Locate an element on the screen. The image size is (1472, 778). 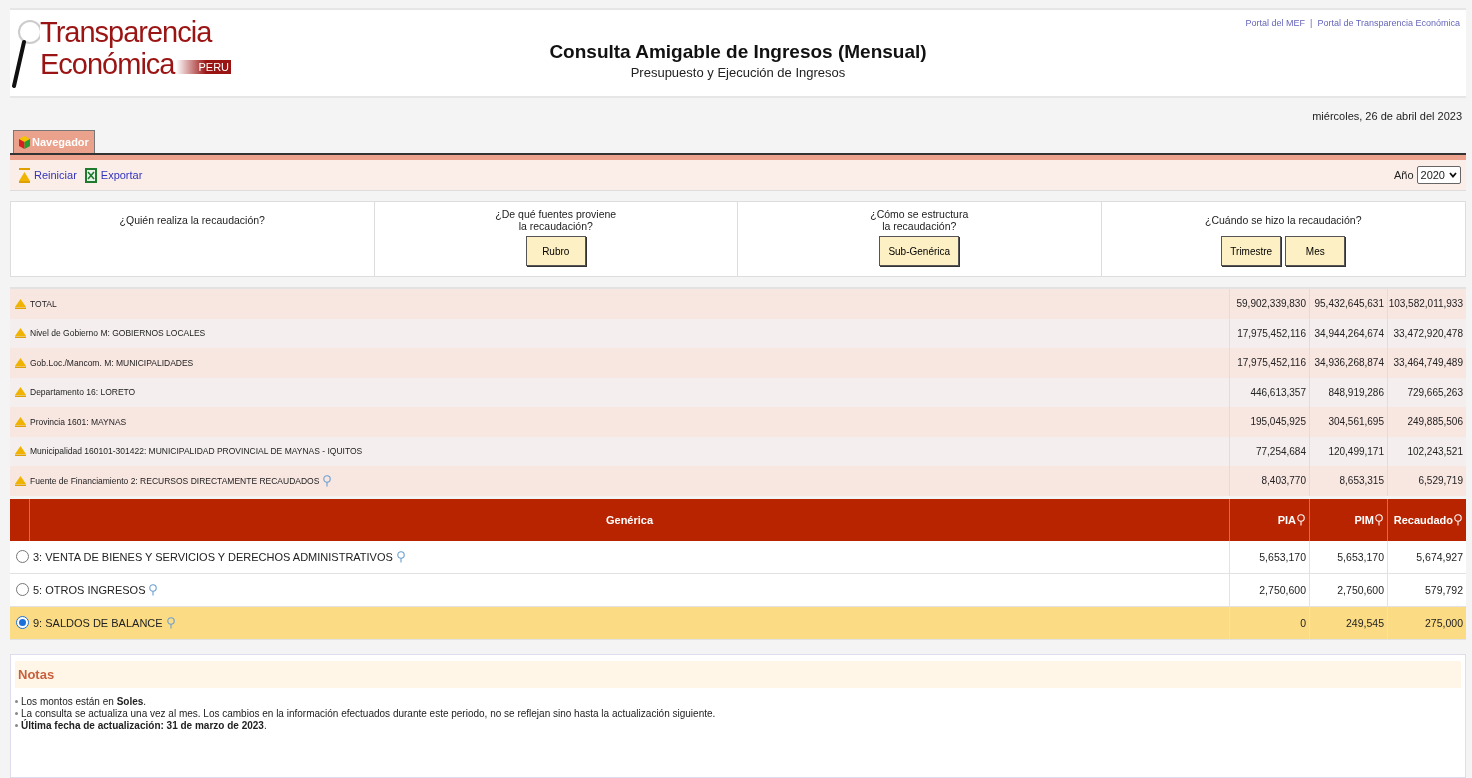
table-cell: 8,403,770 is located at coordinates (1269, 481).